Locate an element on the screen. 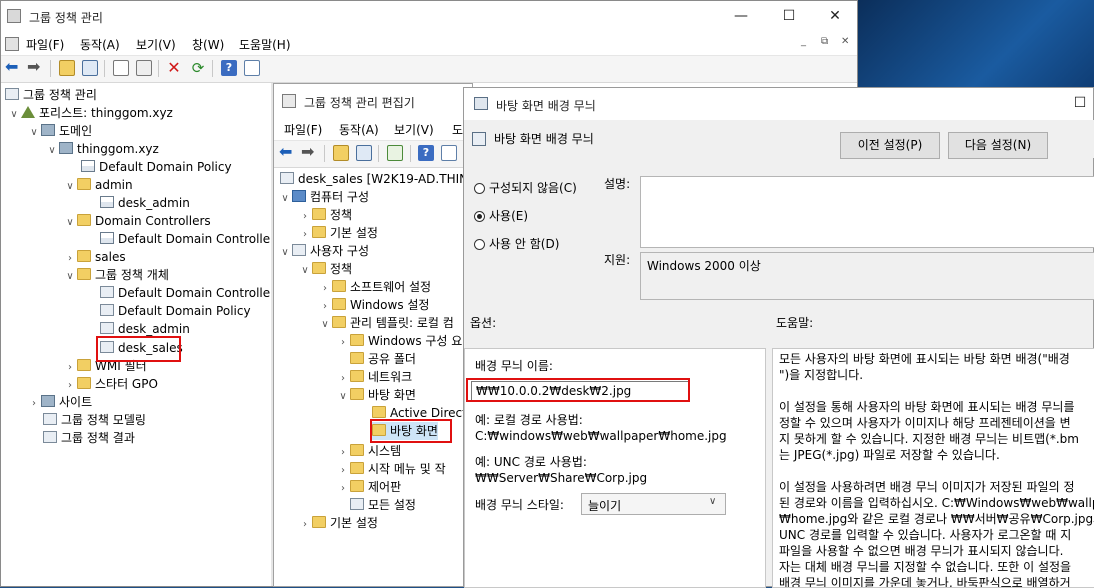 The height and width of the screenshot is (588, 1094). comment-textarea is located at coordinates (867, 212).